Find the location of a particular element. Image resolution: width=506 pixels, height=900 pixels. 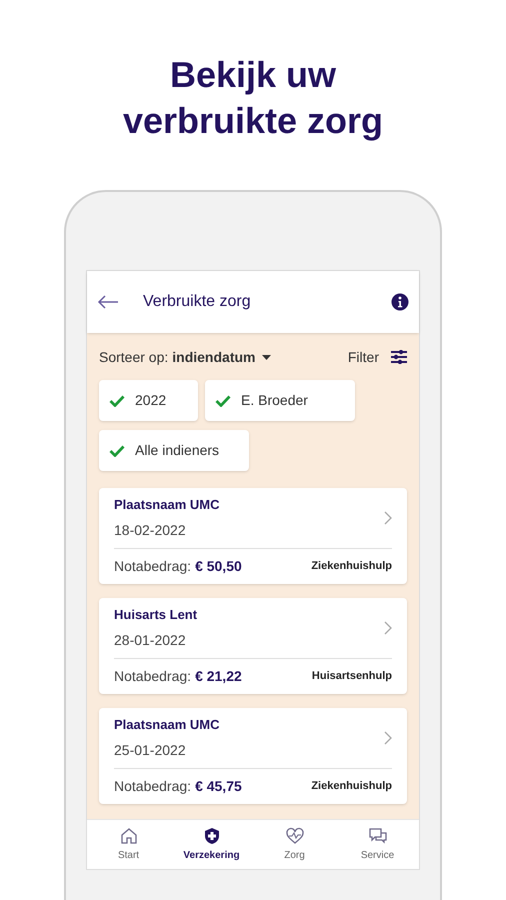

amount-value: € 45,75 is located at coordinates (218, 786).